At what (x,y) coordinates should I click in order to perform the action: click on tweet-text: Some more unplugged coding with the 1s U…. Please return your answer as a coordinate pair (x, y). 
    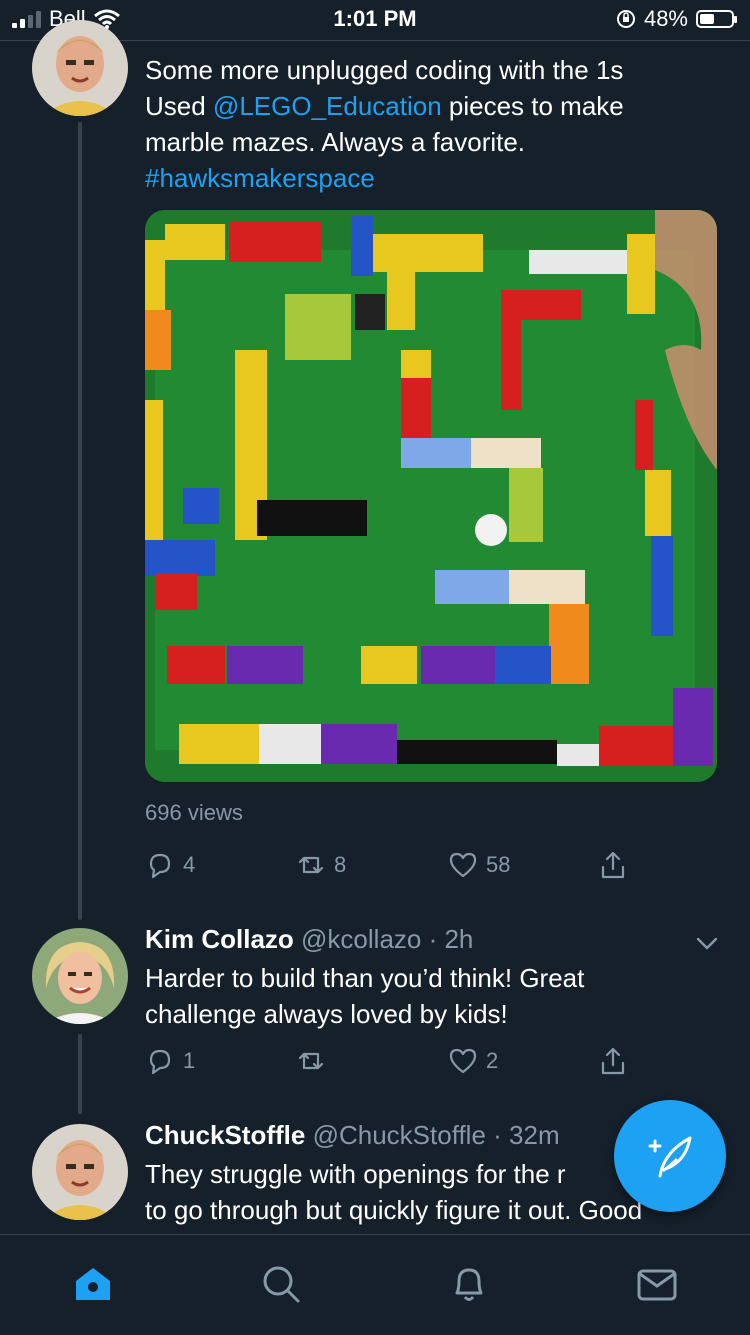
    Looking at the image, I should click on (384, 124).